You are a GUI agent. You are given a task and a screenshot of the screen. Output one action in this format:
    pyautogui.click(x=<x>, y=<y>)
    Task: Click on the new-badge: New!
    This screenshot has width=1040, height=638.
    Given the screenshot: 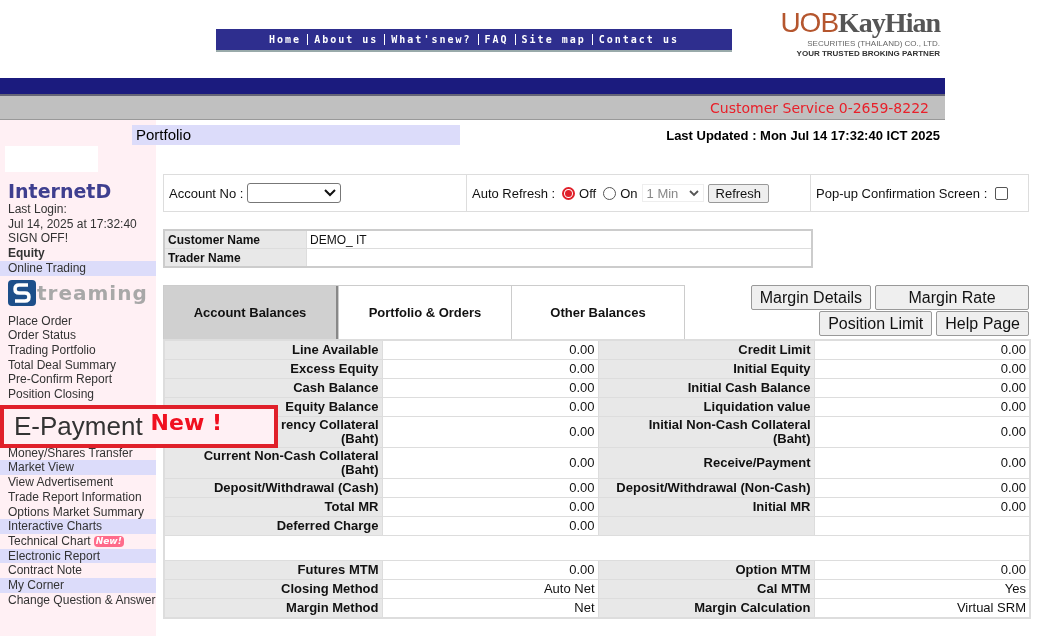 What is the action you would take?
    pyautogui.click(x=108, y=541)
    